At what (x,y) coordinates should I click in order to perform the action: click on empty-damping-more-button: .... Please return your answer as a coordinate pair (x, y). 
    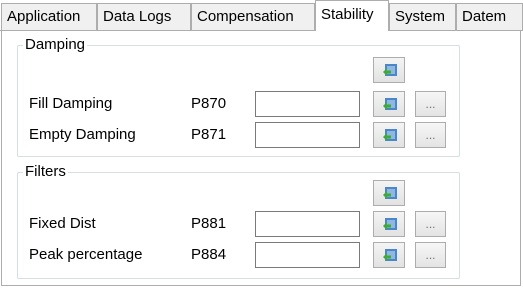
    Looking at the image, I should click on (430, 135).